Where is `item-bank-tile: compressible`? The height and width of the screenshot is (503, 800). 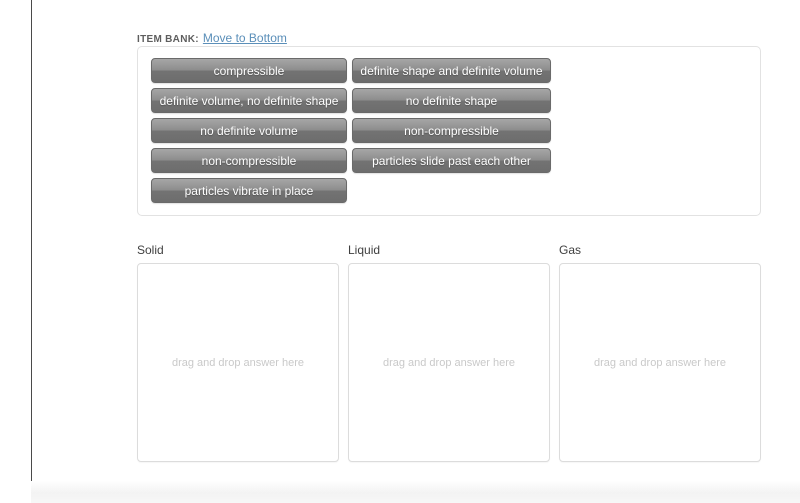 item-bank-tile: compressible is located at coordinates (249, 70).